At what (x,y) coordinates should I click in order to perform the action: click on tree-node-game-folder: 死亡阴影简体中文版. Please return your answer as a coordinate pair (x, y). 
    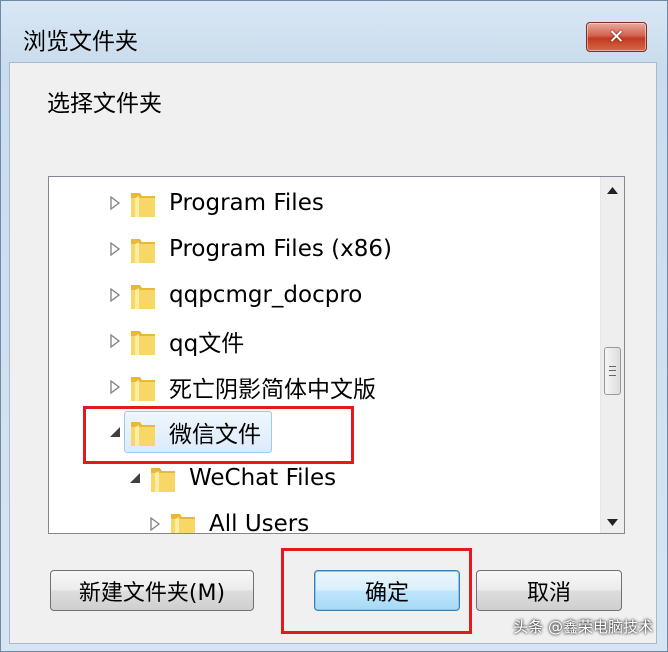
    Looking at the image, I should click on (241, 387).